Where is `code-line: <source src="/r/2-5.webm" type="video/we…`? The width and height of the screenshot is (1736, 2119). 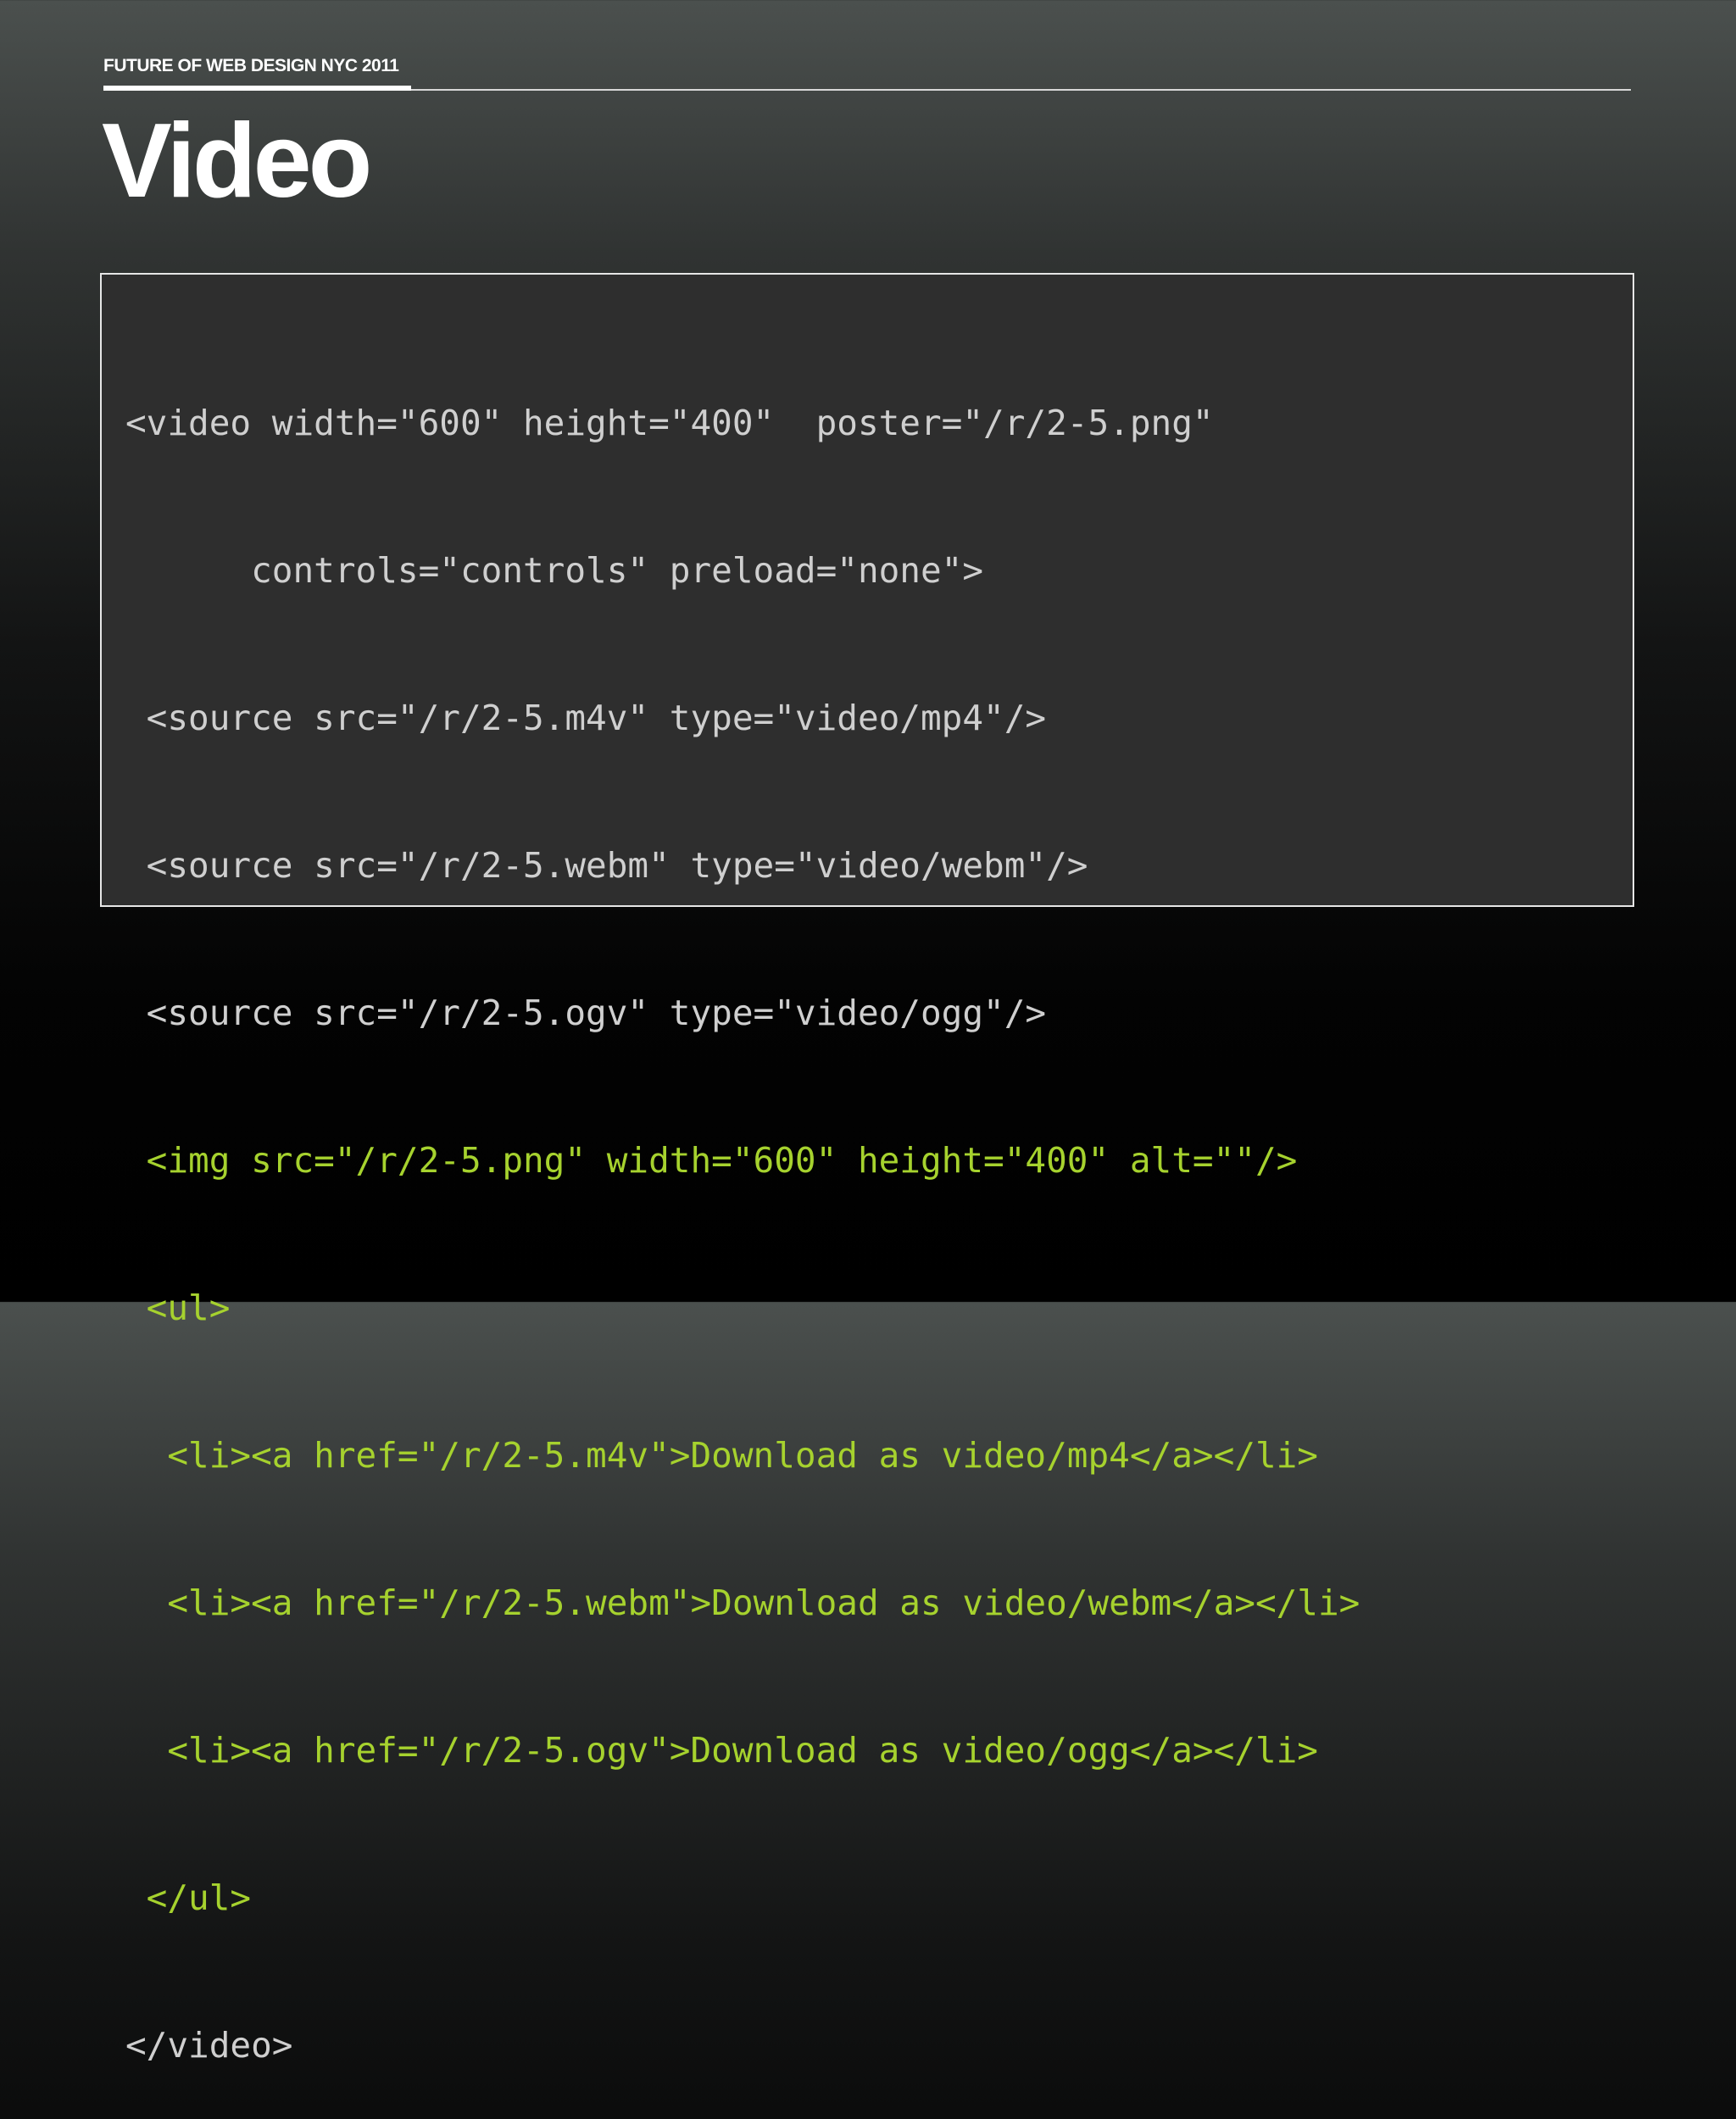
code-line: <source src="/r/2-5.webm" type="video/we… is located at coordinates (606, 866).